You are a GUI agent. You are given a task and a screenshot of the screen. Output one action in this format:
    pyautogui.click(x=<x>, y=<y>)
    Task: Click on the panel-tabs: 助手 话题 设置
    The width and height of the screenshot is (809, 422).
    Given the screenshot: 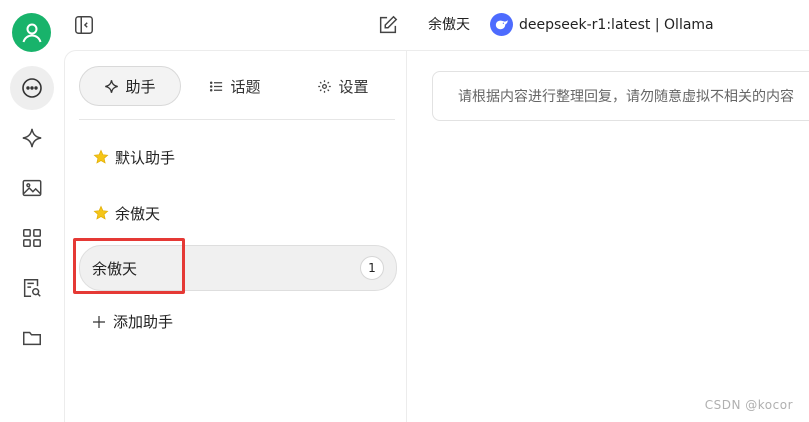 What is the action you would take?
    pyautogui.click(x=238, y=86)
    